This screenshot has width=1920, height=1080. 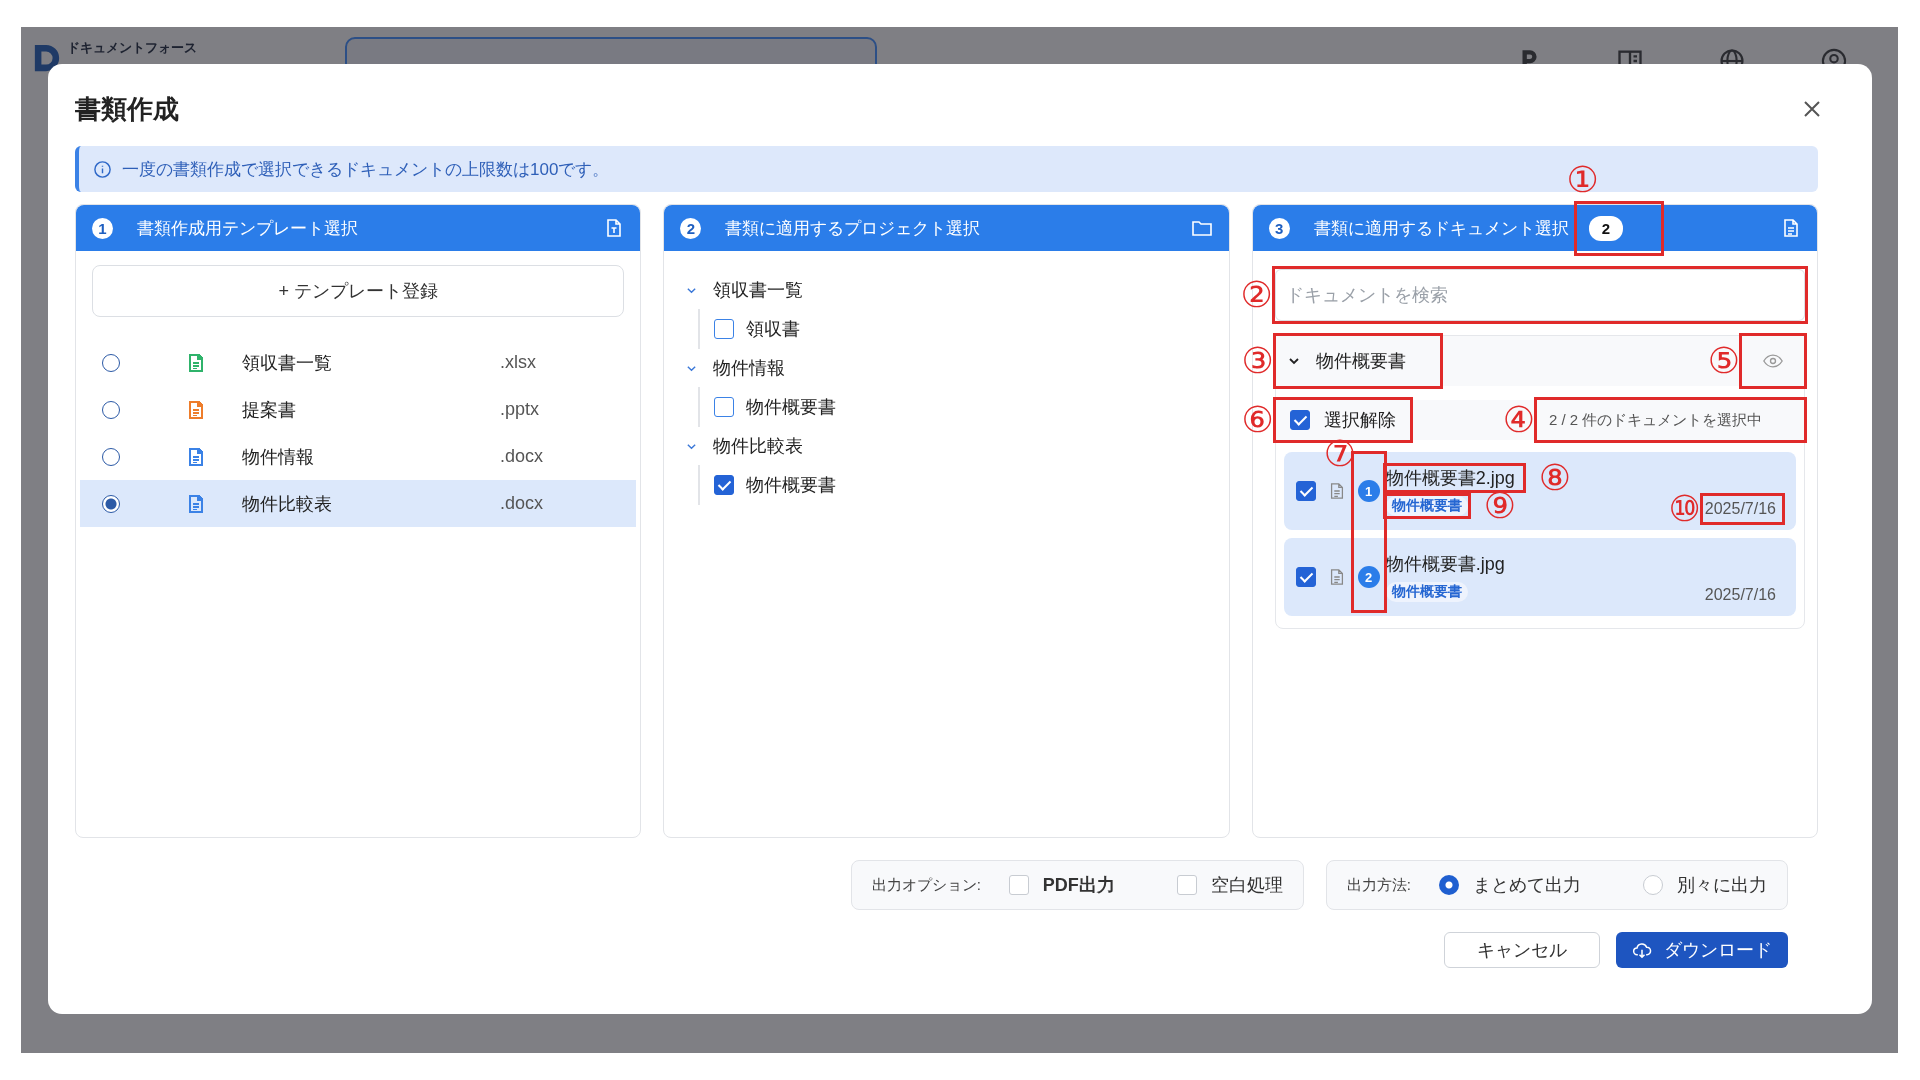 I want to click on cancel-button: キャンセル, so click(x=1522, y=950).